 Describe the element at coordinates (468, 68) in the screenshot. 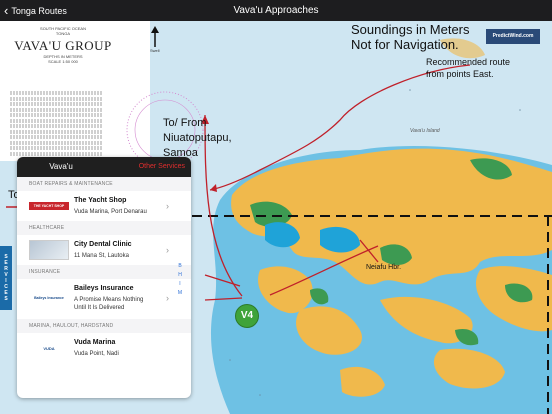

I see `recommended-route-note: Recommended route from points East.` at that location.